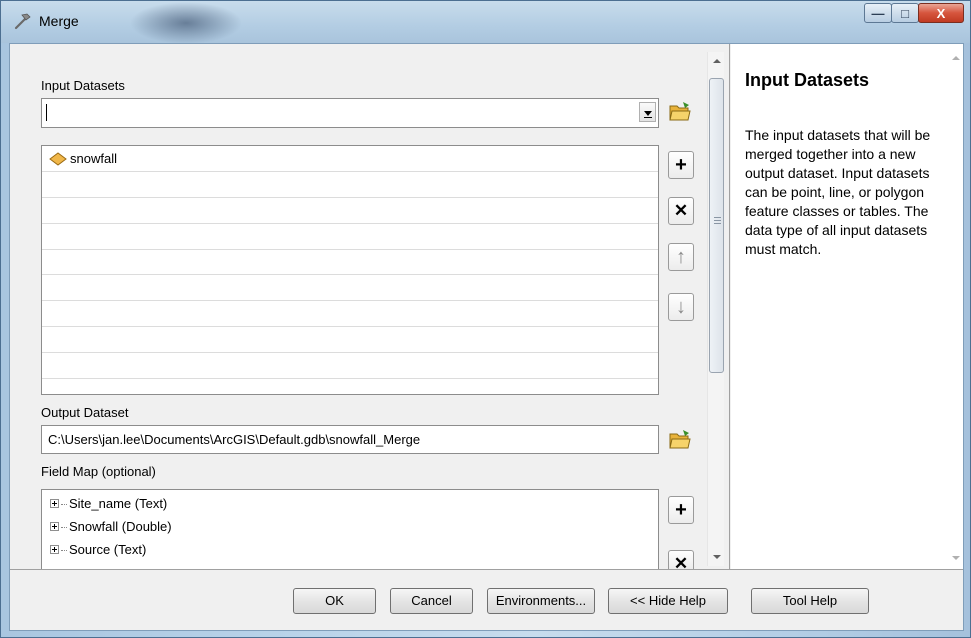  What do you see at coordinates (956, 309) in the screenshot?
I see `help-scrollbar` at bounding box center [956, 309].